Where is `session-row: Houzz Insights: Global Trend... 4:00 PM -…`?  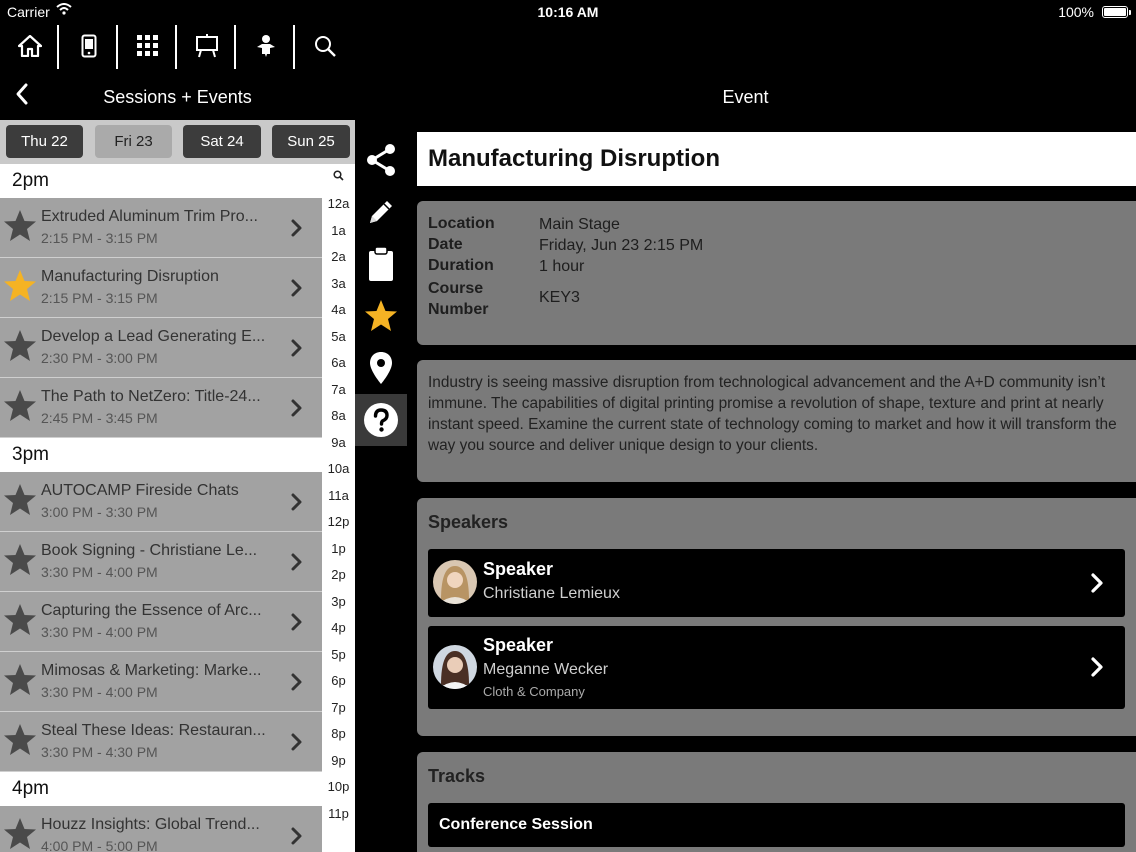 session-row: Houzz Insights: Global Trend... 4:00 PM -… is located at coordinates (161, 829).